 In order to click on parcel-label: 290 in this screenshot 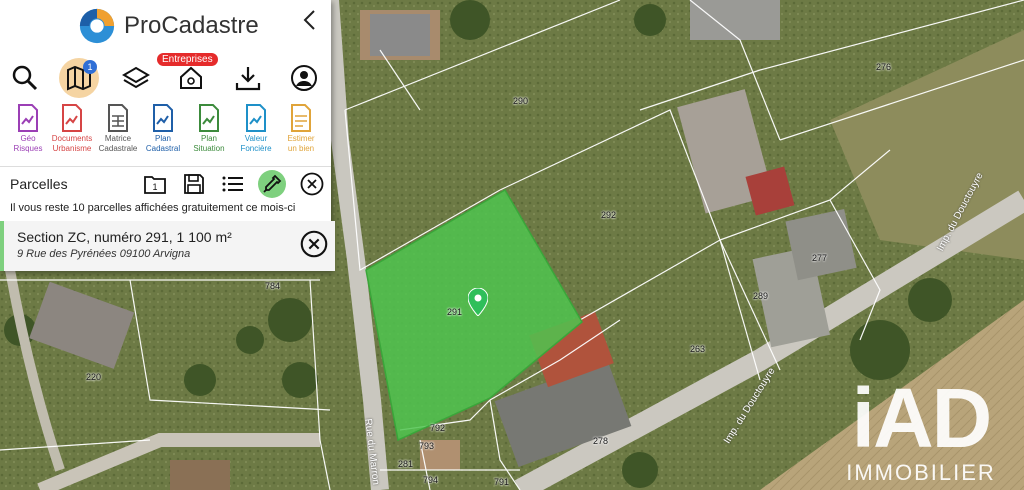, I will do `click(521, 101)`.